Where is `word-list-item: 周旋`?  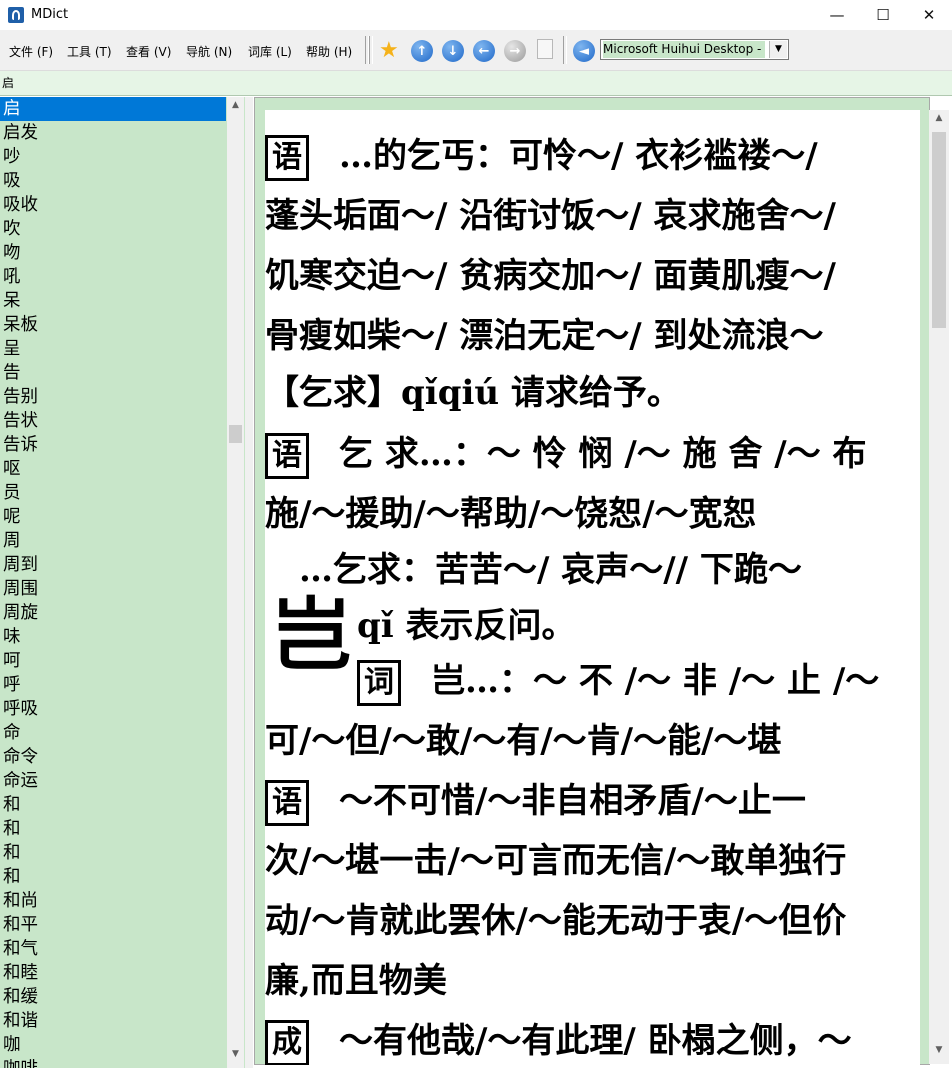 word-list-item: 周旋 is located at coordinates (113, 613).